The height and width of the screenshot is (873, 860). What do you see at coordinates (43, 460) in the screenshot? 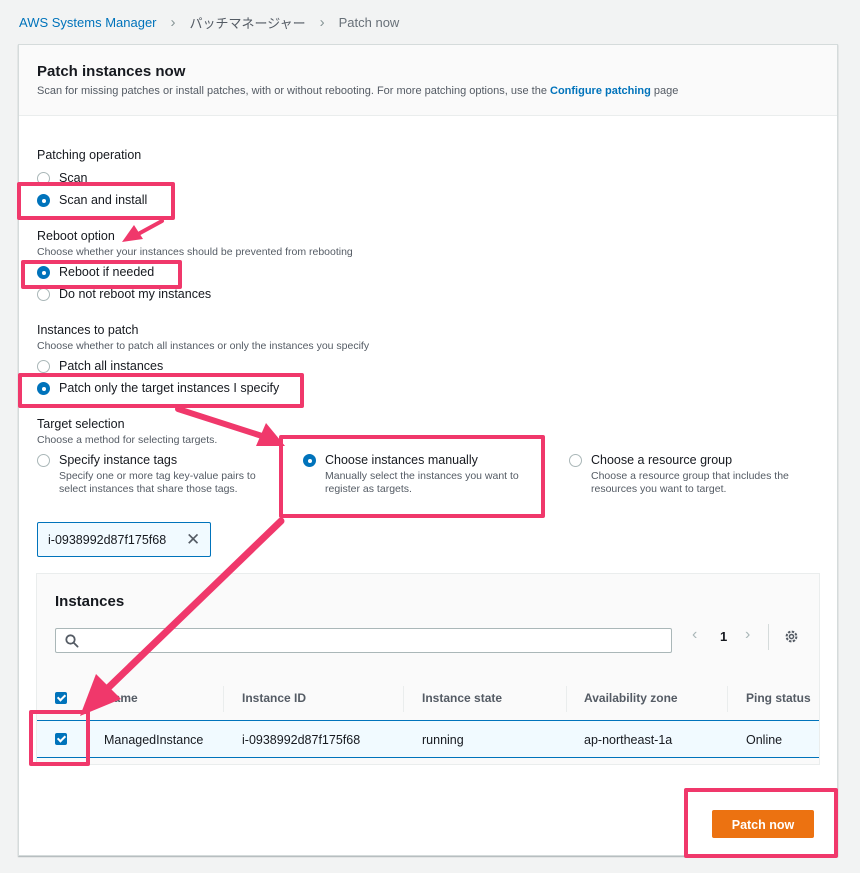
I see `radio-specify-instance-tags` at bounding box center [43, 460].